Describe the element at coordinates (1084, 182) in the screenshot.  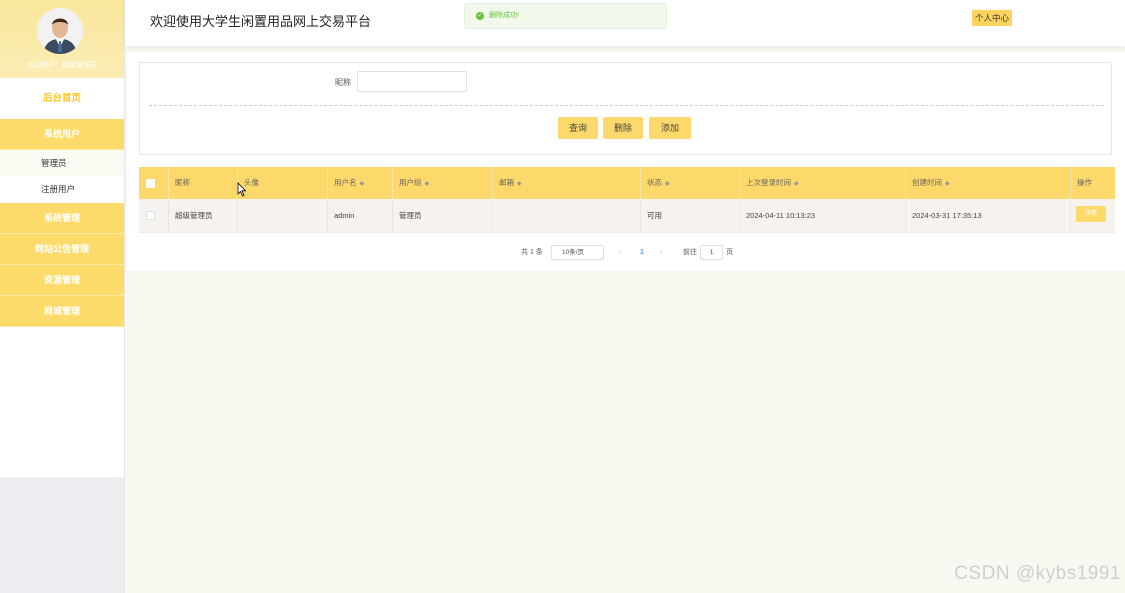
I see `header-action: 操作` at that location.